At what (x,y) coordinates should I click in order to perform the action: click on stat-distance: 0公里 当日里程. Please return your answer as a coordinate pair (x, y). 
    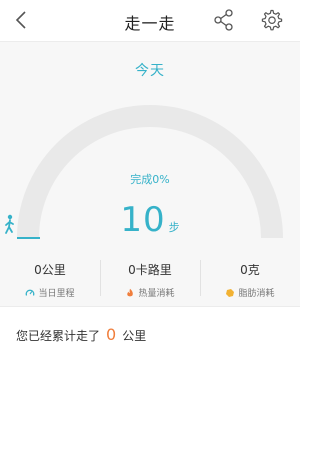
    Looking at the image, I should click on (50, 281).